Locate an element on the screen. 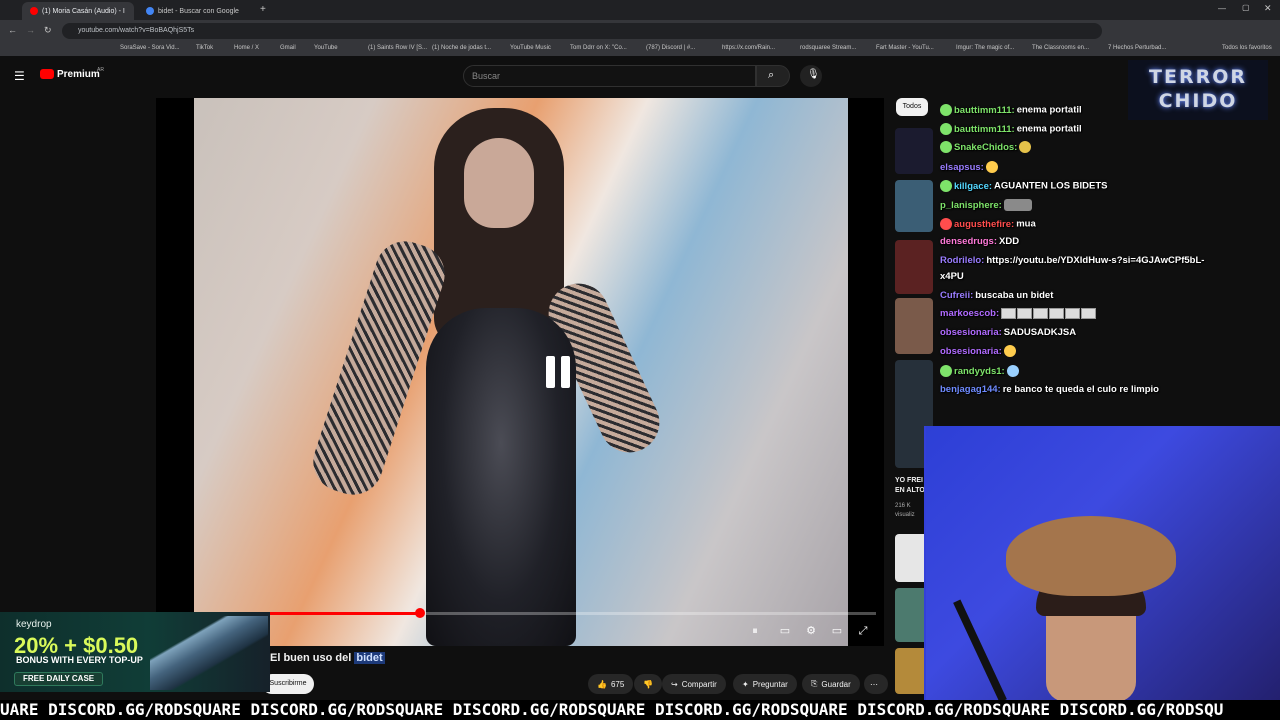 The image size is (1280, 720). address-bar: youtube.com/watch?v=BoBAQhjS5Ts is located at coordinates (582, 31).